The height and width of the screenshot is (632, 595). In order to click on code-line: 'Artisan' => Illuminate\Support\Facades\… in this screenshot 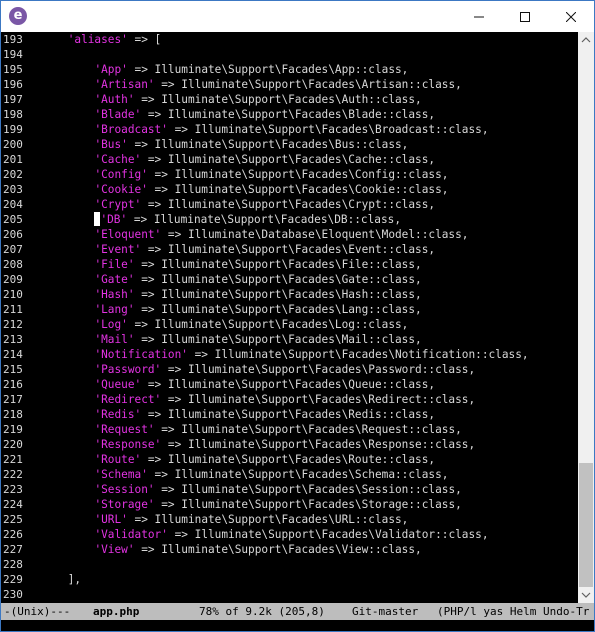, I will do `click(251, 84)`.